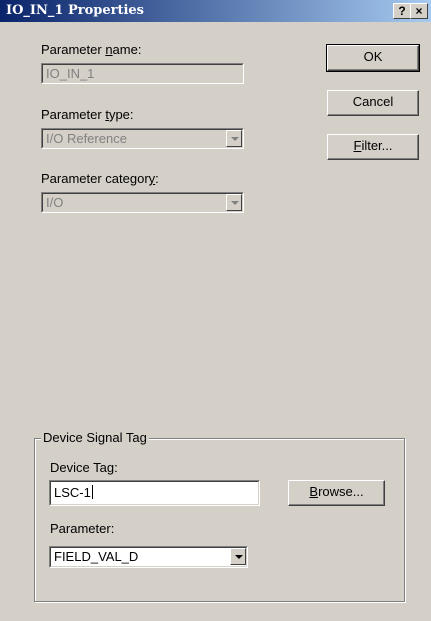 The height and width of the screenshot is (621, 431). Describe the element at coordinates (373, 58) in the screenshot. I see `ok-button: OK` at that location.